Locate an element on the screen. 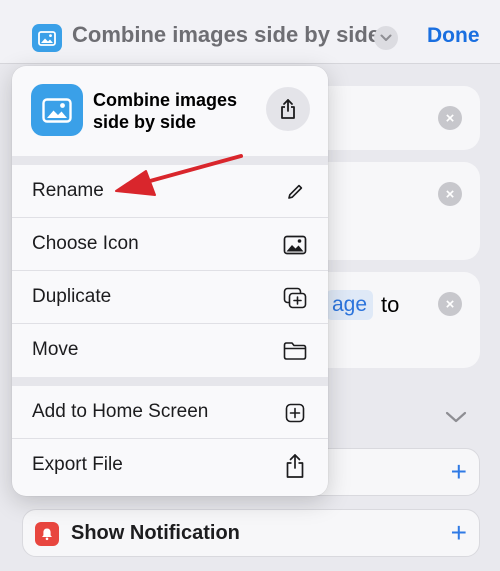 This screenshot has height=571, width=500. annotation-arrow is located at coordinates (179, 175).